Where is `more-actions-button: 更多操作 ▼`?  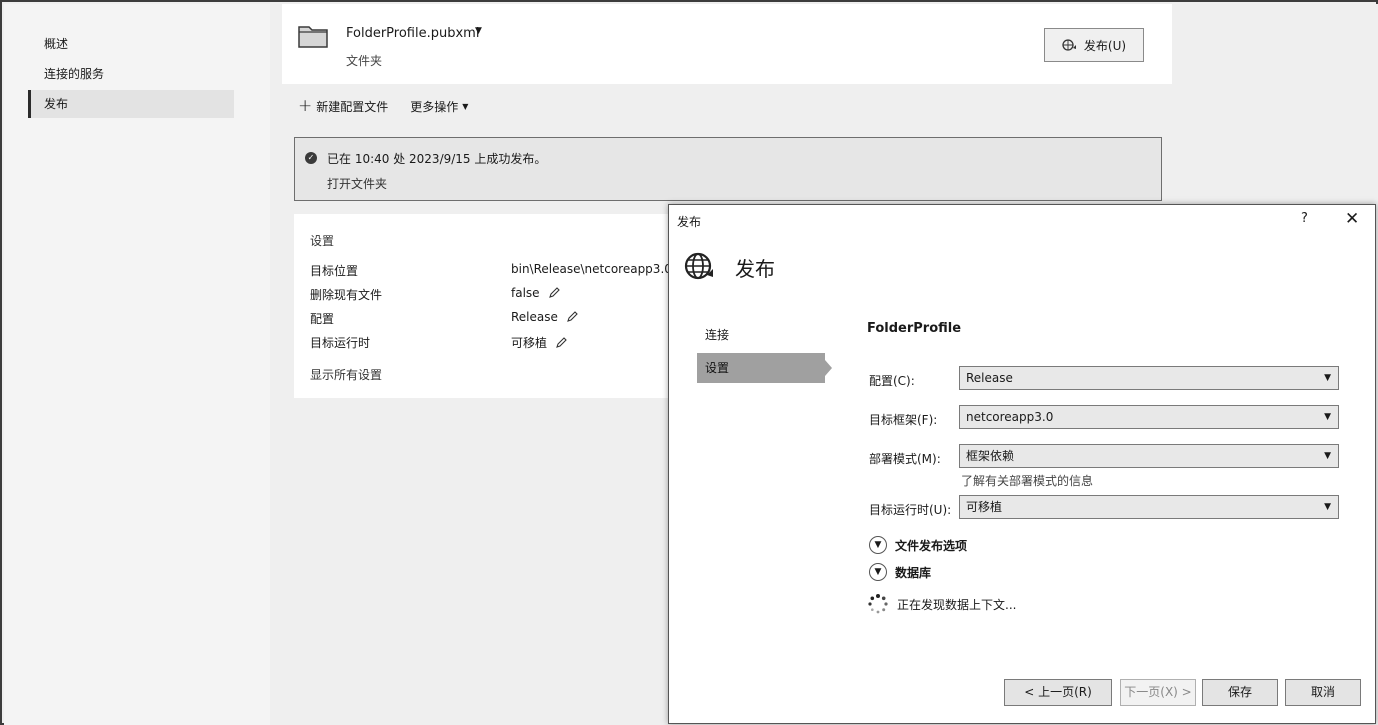 more-actions-button: 更多操作 ▼ is located at coordinates (439, 106).